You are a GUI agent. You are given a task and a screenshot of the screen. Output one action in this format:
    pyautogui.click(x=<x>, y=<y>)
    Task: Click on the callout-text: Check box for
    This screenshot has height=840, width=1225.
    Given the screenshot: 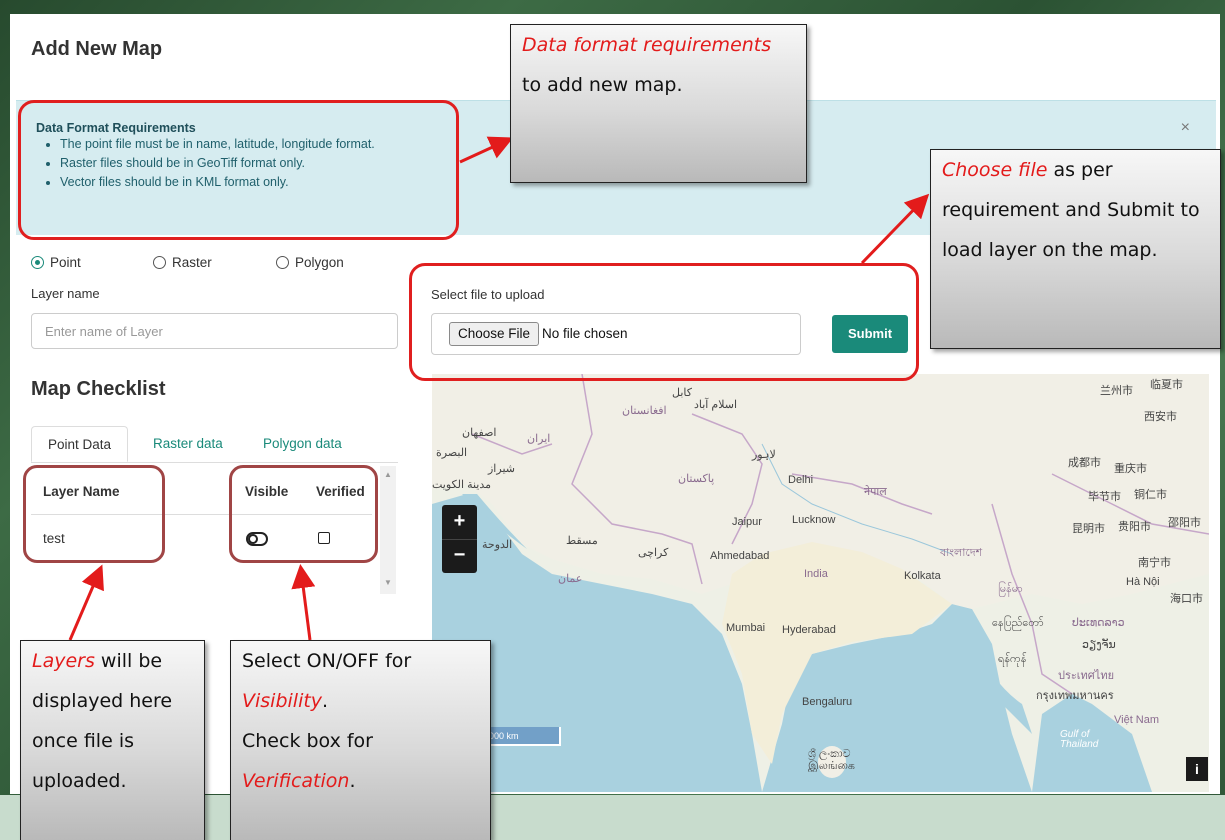 What is the action you would take?
    pyautogui.click(x=307, y=741)
    